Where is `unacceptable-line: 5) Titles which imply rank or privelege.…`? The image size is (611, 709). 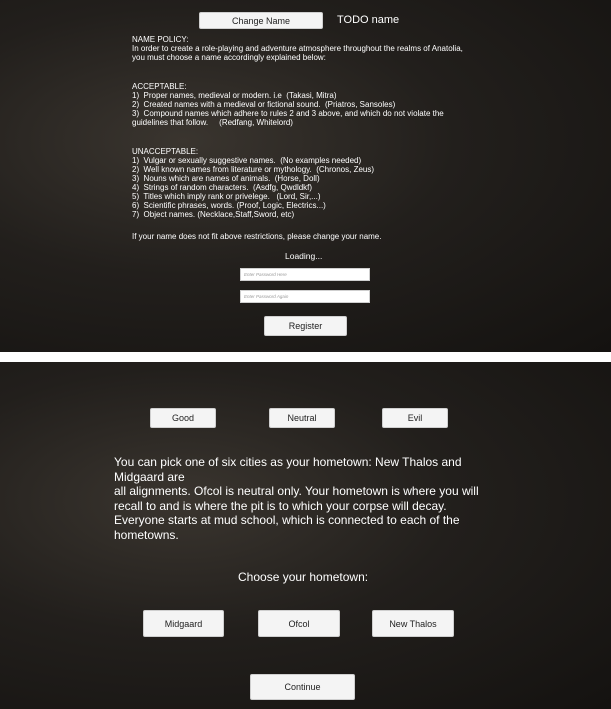
unacceptable-line: 5) Titles which imply rank or privelege.… is located at coordinates (226, 196).